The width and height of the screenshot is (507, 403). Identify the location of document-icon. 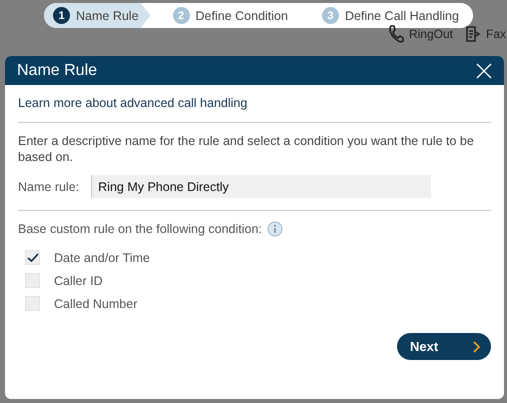
(472, 34).